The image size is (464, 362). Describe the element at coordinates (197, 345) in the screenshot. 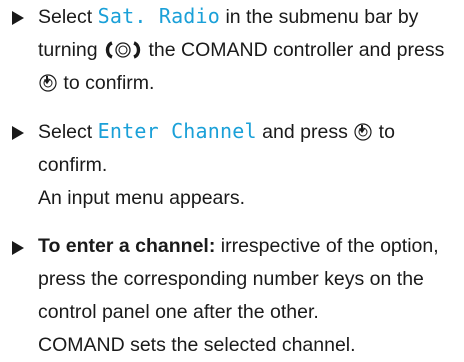

I see `step-result: COMAND sets the selected channel.` at that location.